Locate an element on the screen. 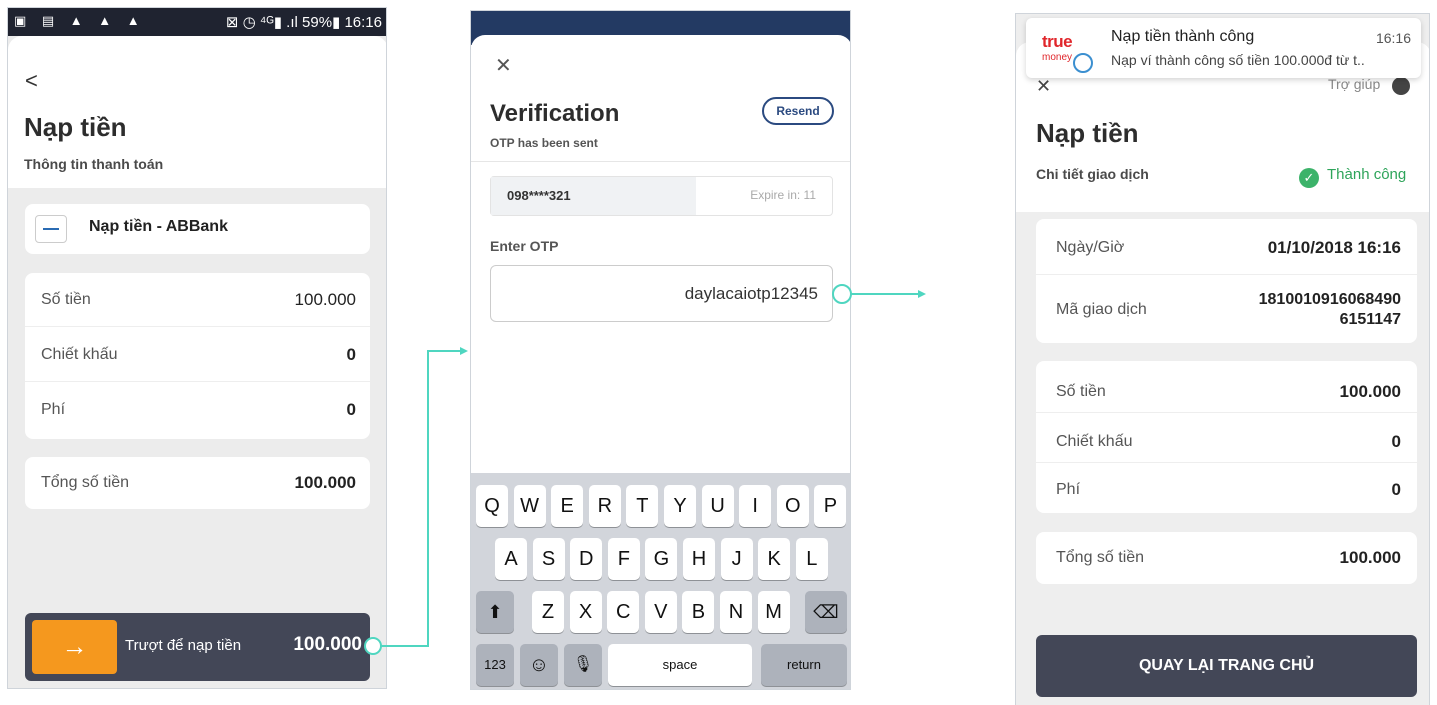 The height and width of the screenshot is (705, 1437). arrow-screen2-to-screen3 is located at coordinates (879, 294).